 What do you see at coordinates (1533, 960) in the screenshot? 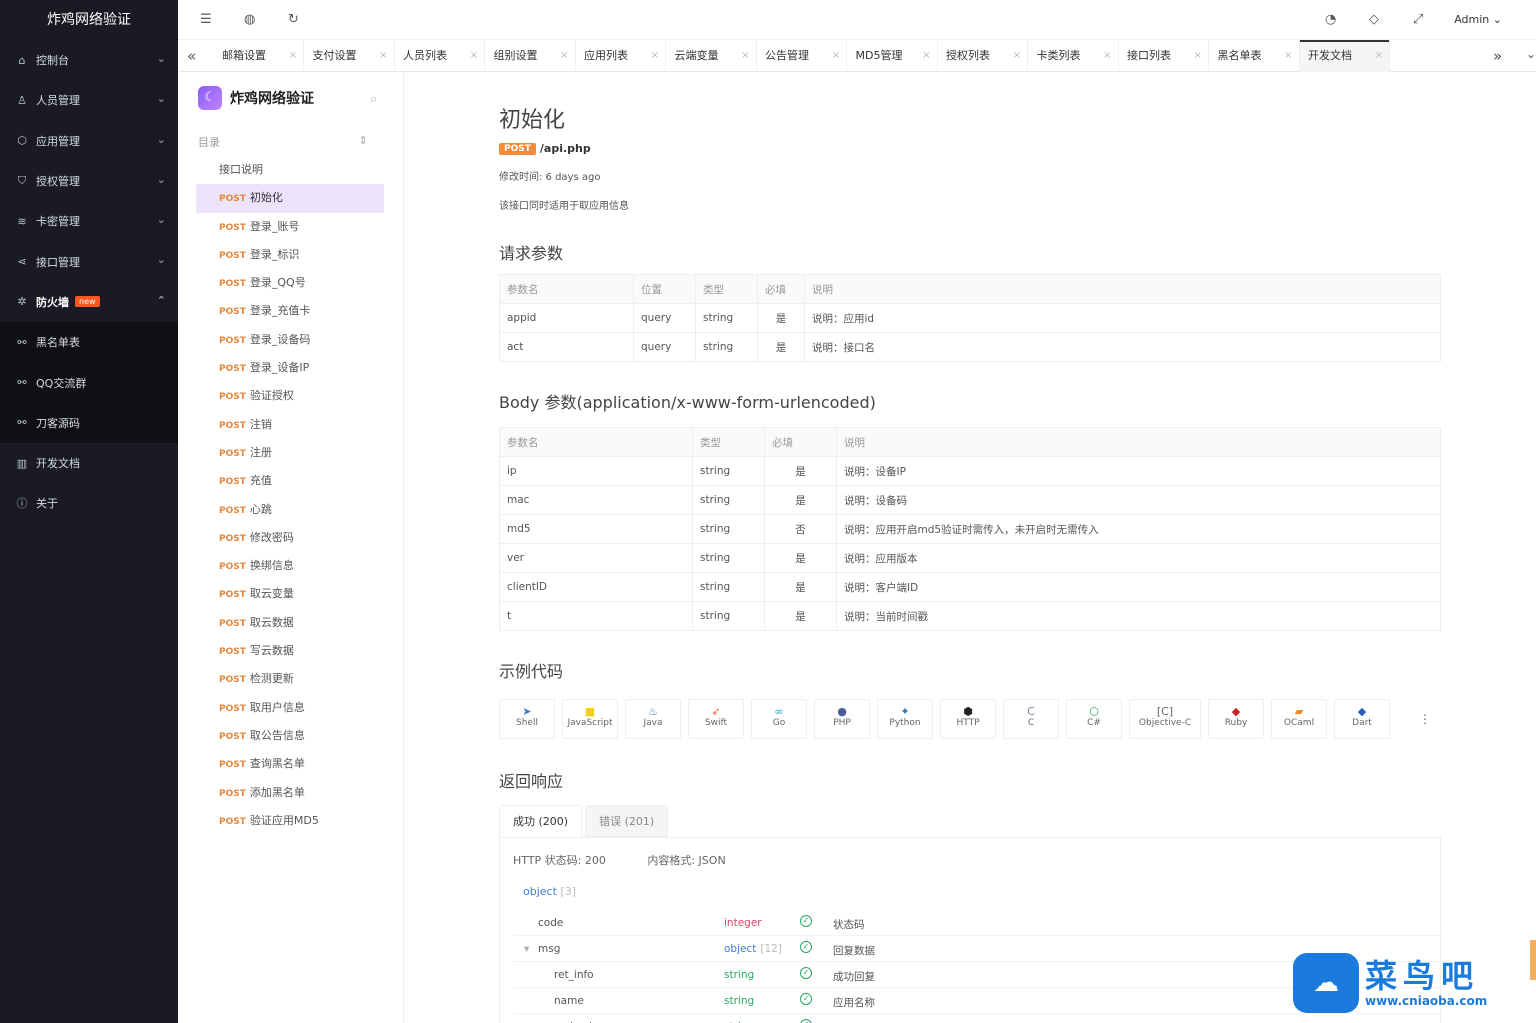
I see `scrollbar` at bounding box center [1533, 960].